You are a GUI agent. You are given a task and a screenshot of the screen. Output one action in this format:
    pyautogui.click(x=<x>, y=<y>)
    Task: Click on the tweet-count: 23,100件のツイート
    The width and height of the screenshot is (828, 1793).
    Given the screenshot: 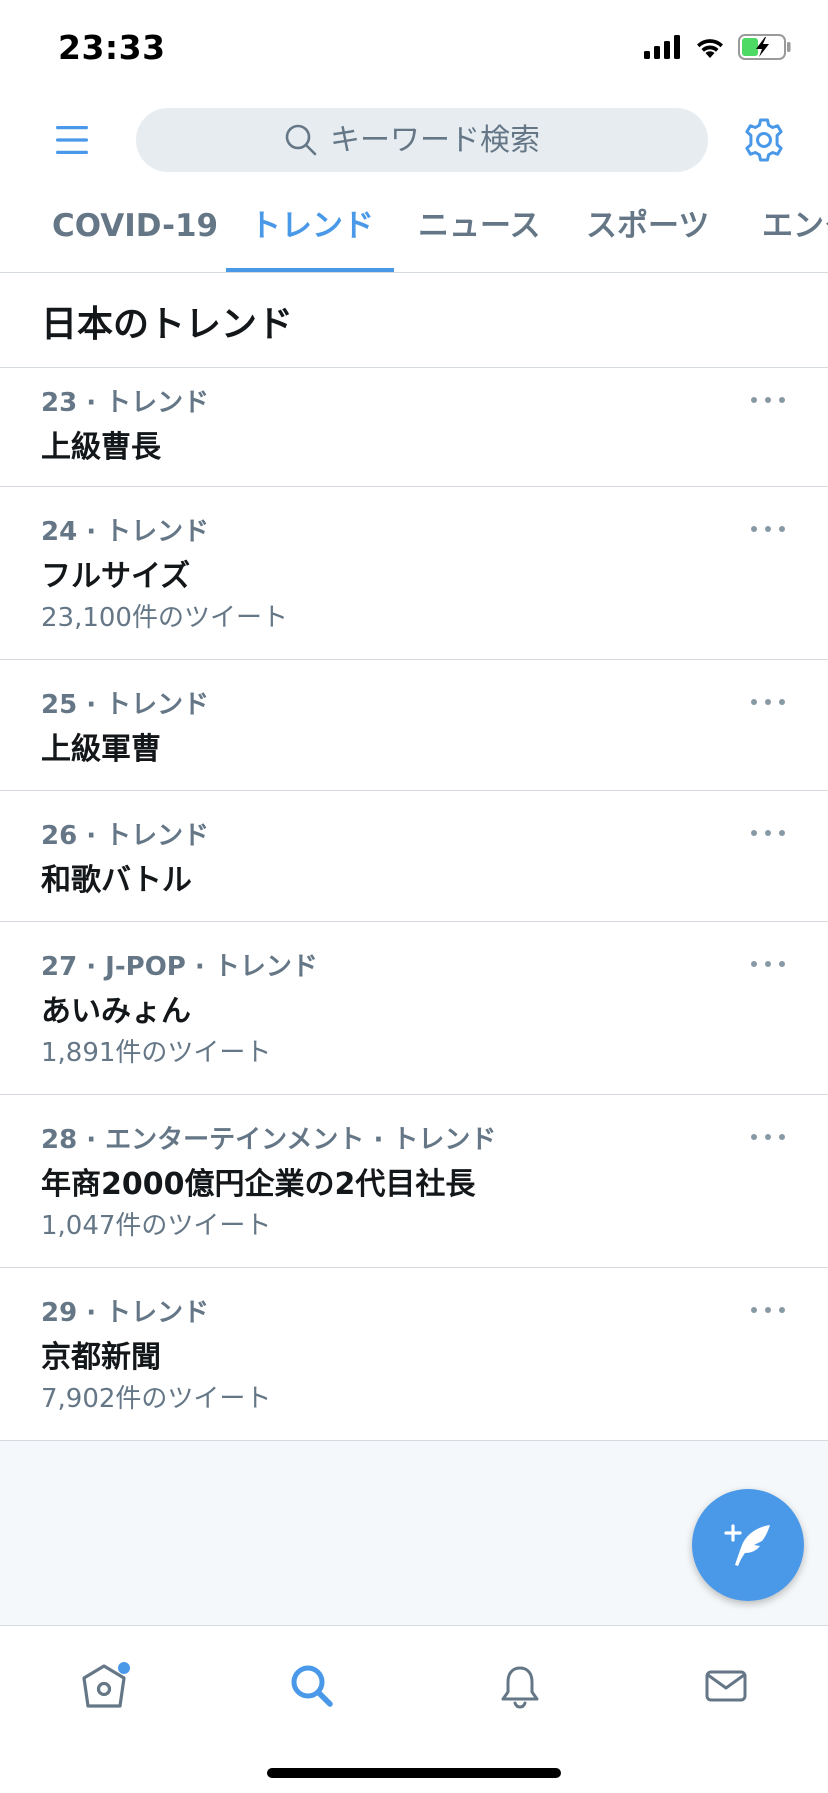 What is the action you would take?
    pyautogui.click(x=164, y=618)
    